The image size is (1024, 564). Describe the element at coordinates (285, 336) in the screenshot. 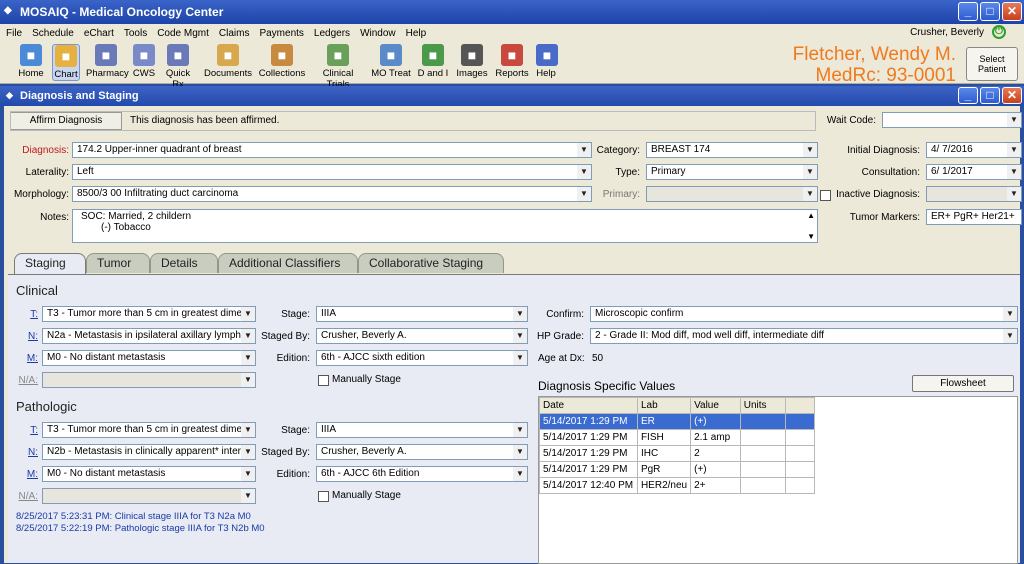

I see `clinical-staged-by-label: Staged By:` at that location.